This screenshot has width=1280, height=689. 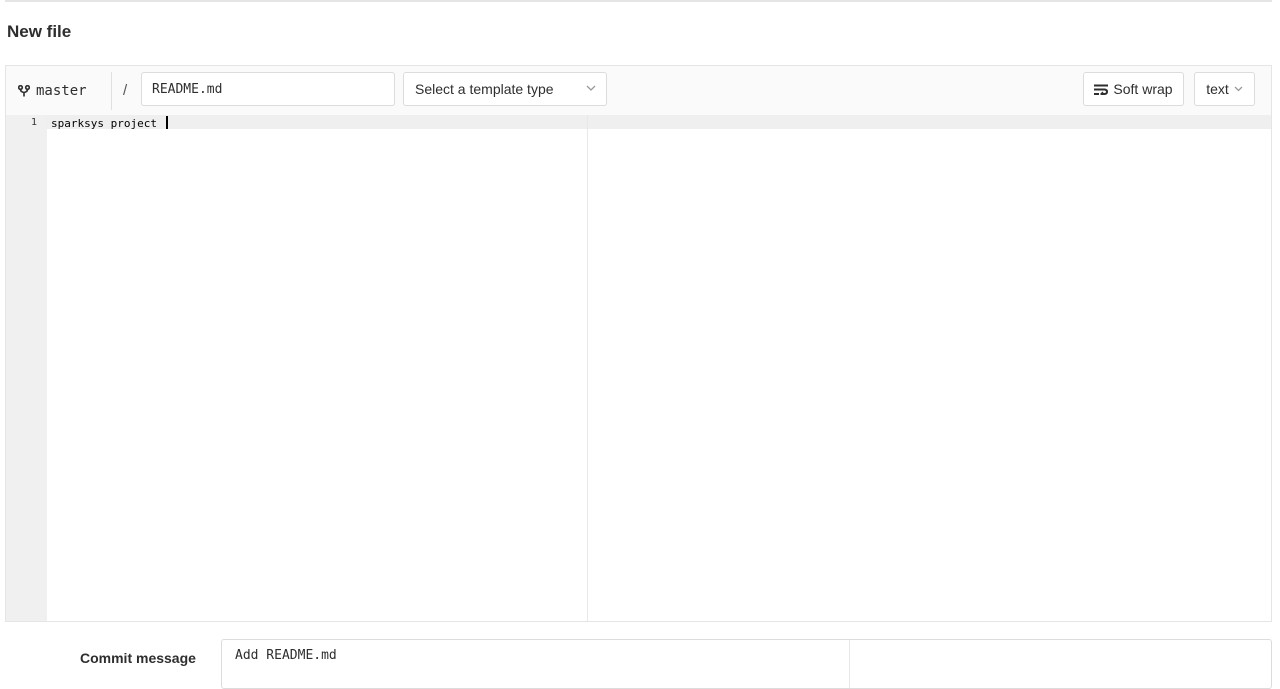 What do you see at coordinates (638, 1) in the screenshot?
I see `top-divider` at bounding box center [638, 1].